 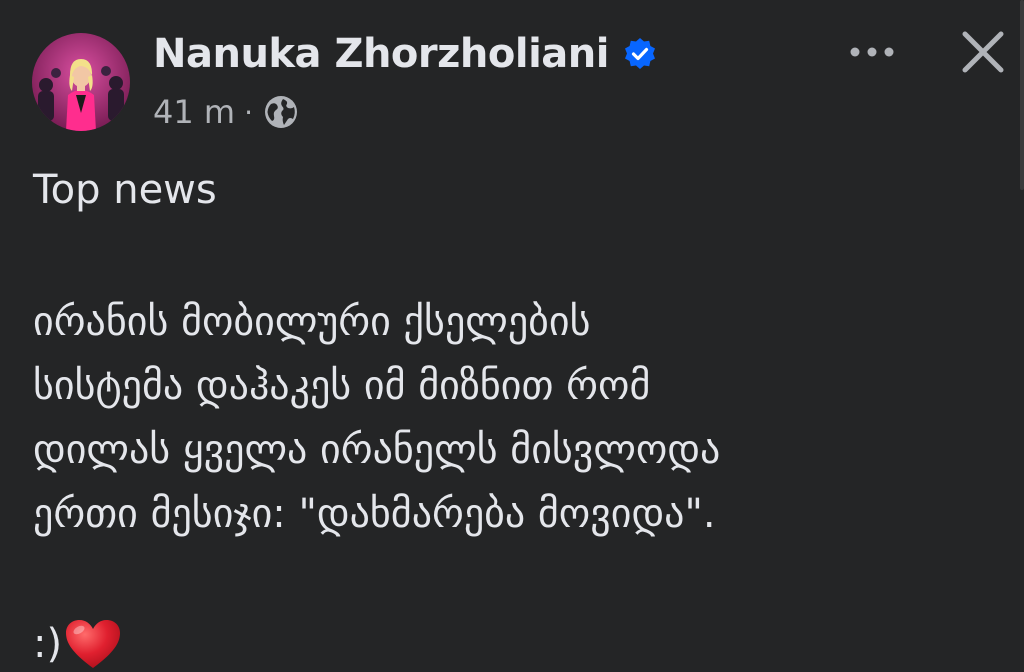 I want to click on globe-icon, so click(x=281, y=112).